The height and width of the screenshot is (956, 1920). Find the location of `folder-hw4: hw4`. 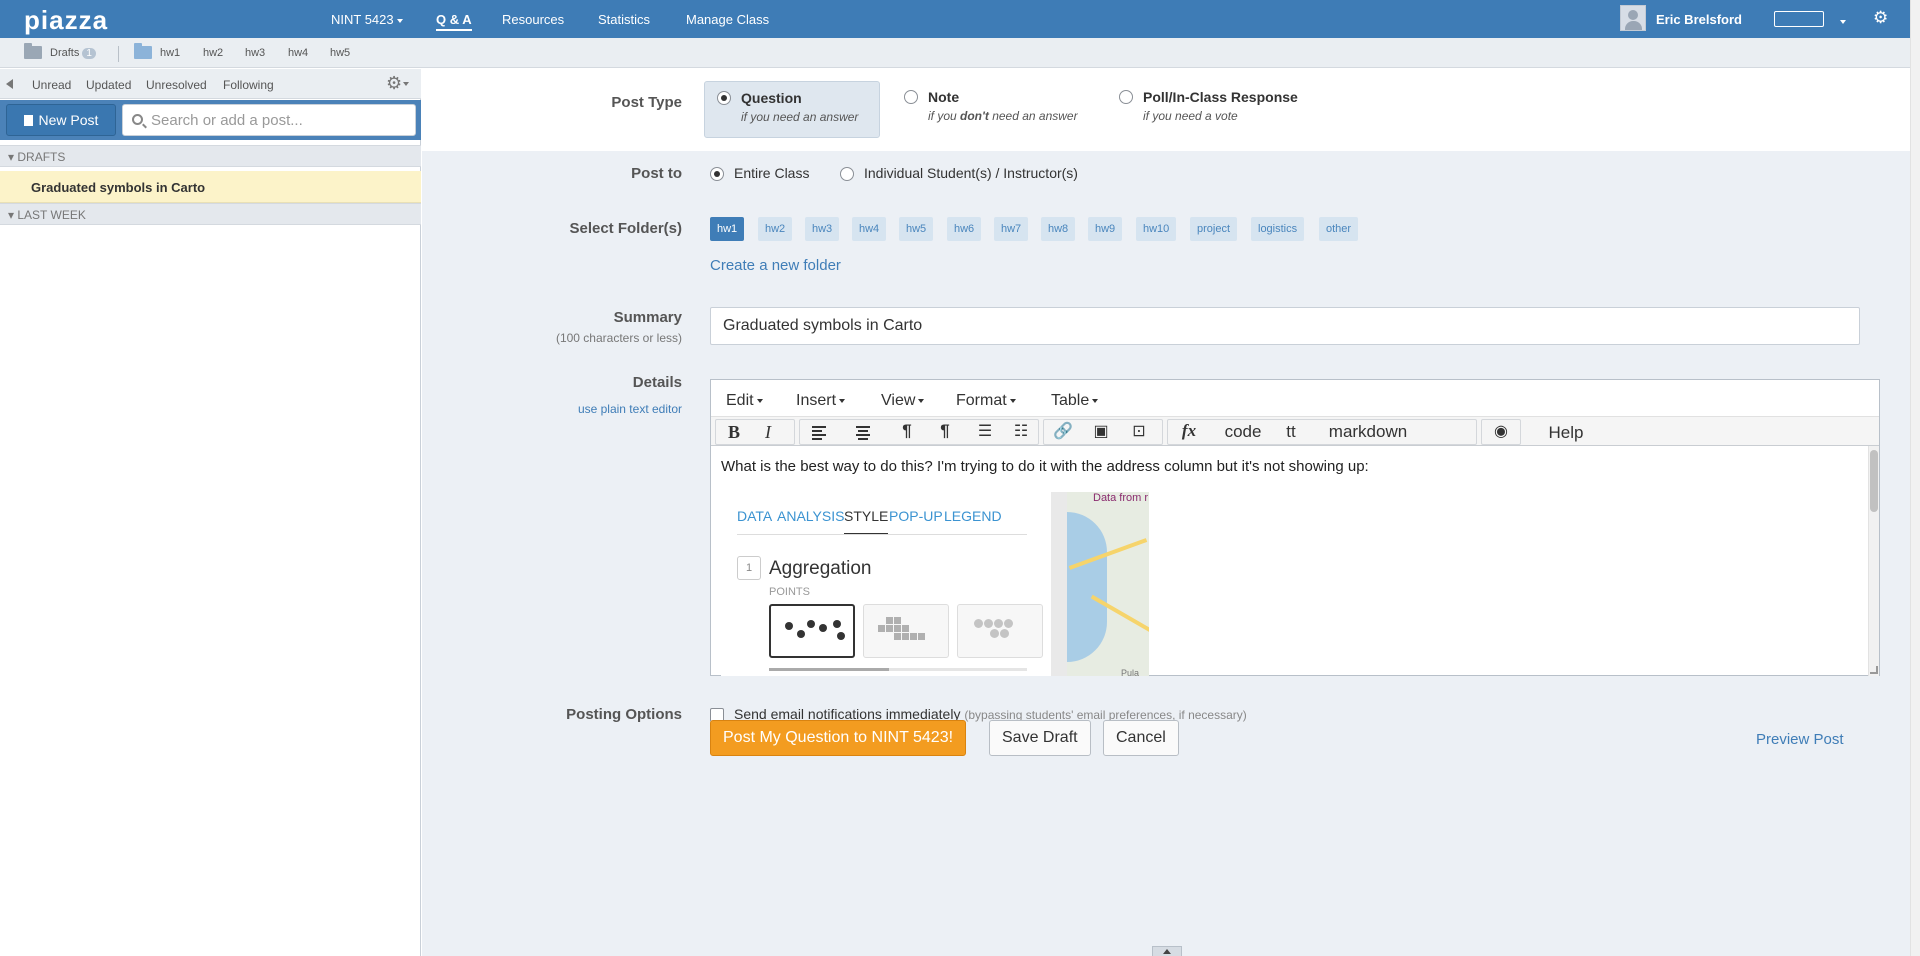

folder-hw4: hw4 is located at coordinates (298, 53).